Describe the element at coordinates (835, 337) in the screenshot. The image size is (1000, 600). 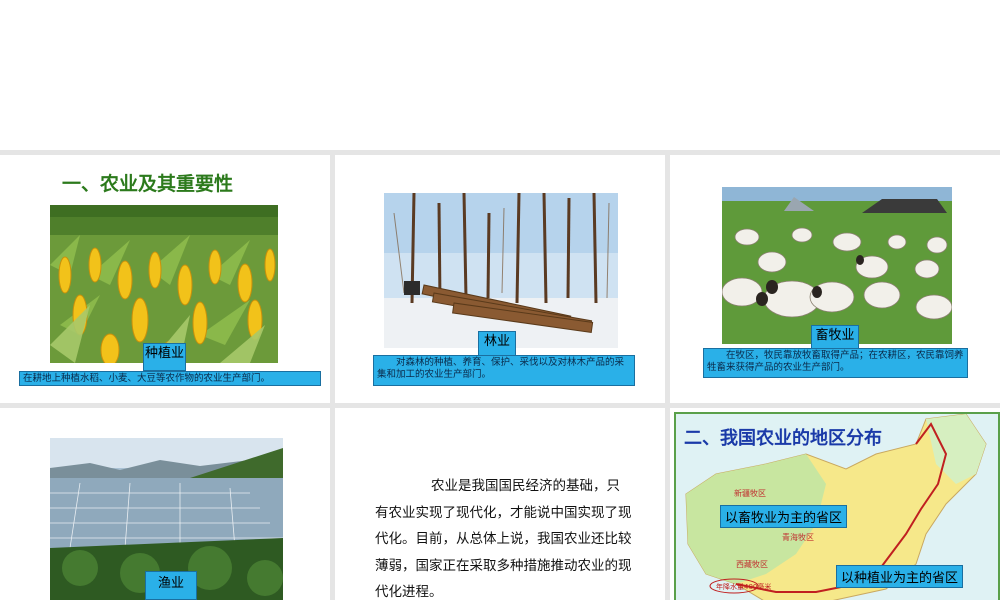
I see `tag-husbandry: 畜牧业` at that location.